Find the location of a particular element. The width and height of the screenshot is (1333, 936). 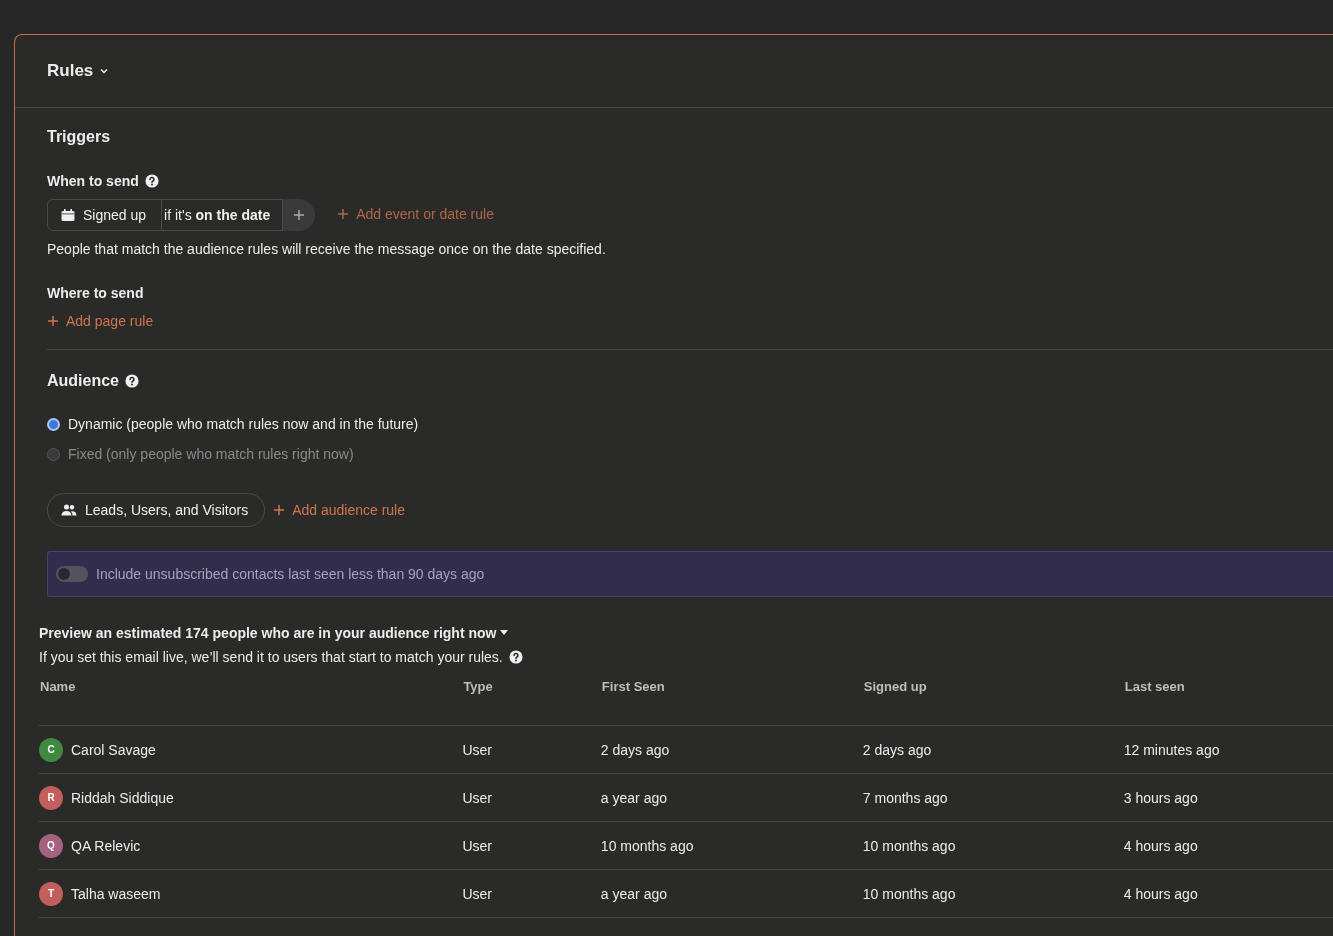

field-label: Where to send is located at coordinates (96, 293).